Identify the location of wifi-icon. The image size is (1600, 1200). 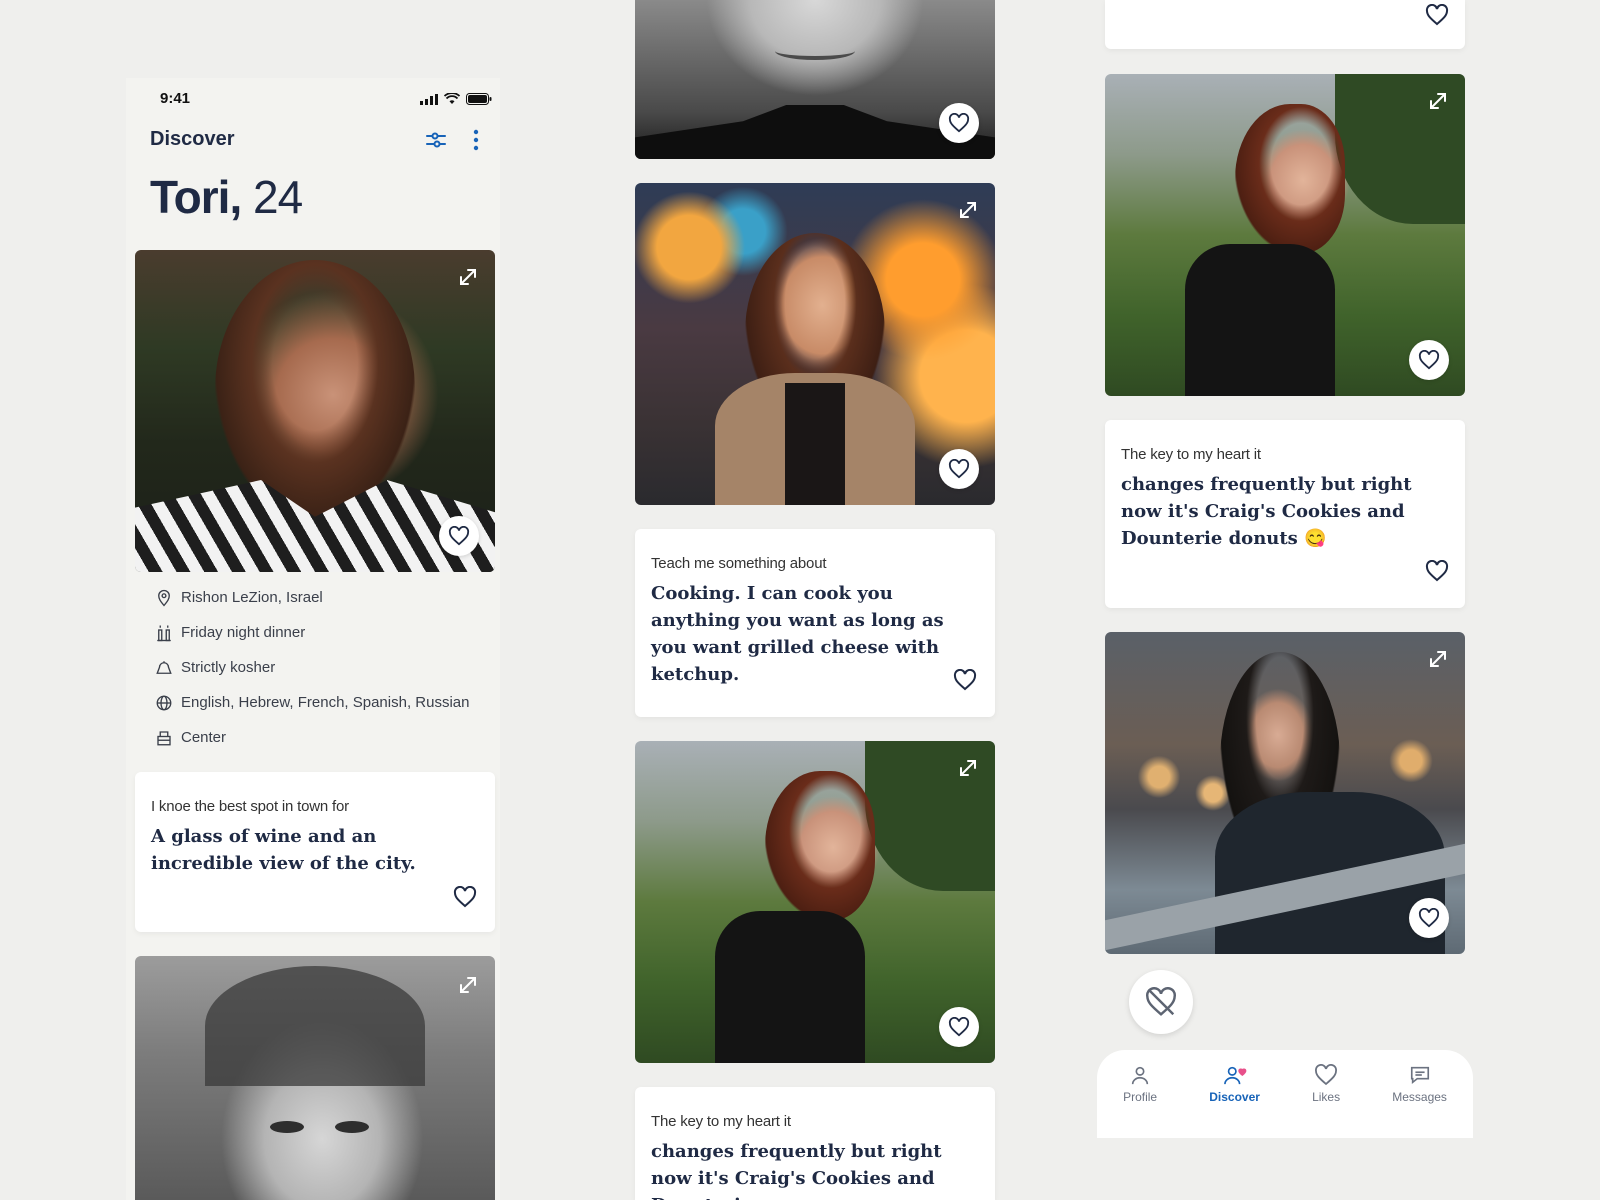
(452, 98).